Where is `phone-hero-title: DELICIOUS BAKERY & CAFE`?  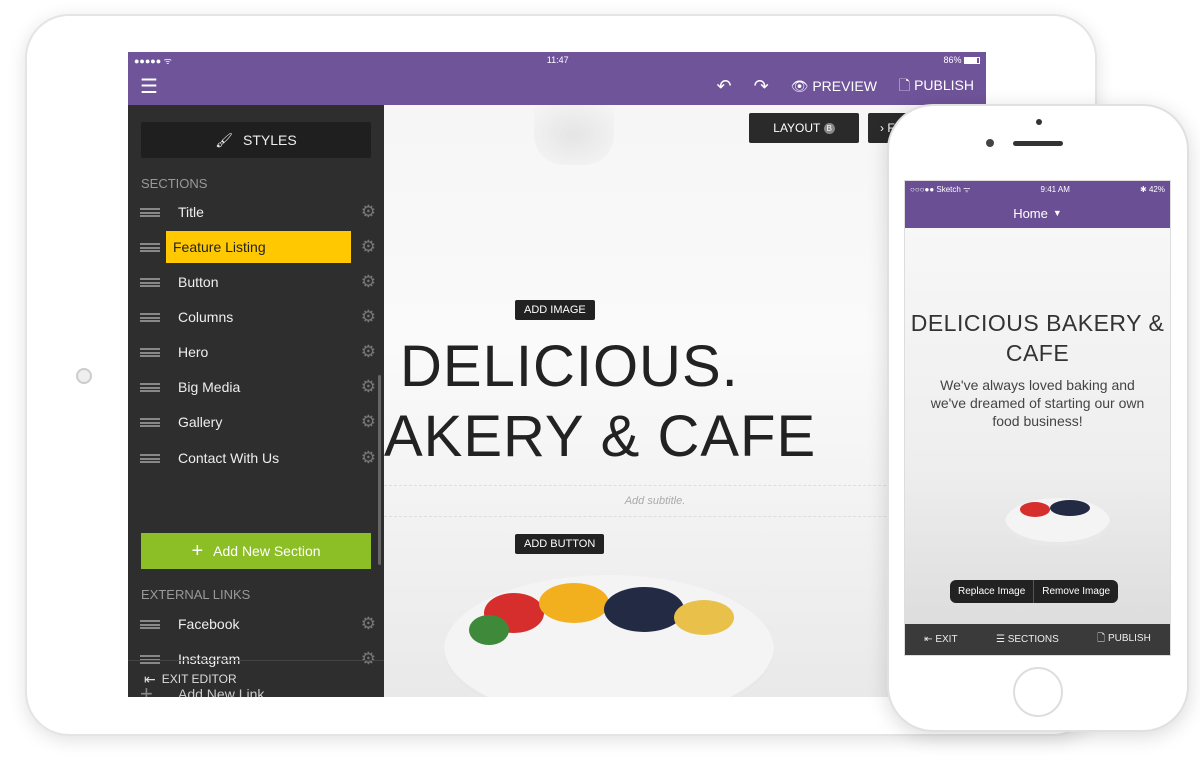 phone-hero-title: DELICIOUS BAKERY & CAFE is located at coordinates (1037, 338).